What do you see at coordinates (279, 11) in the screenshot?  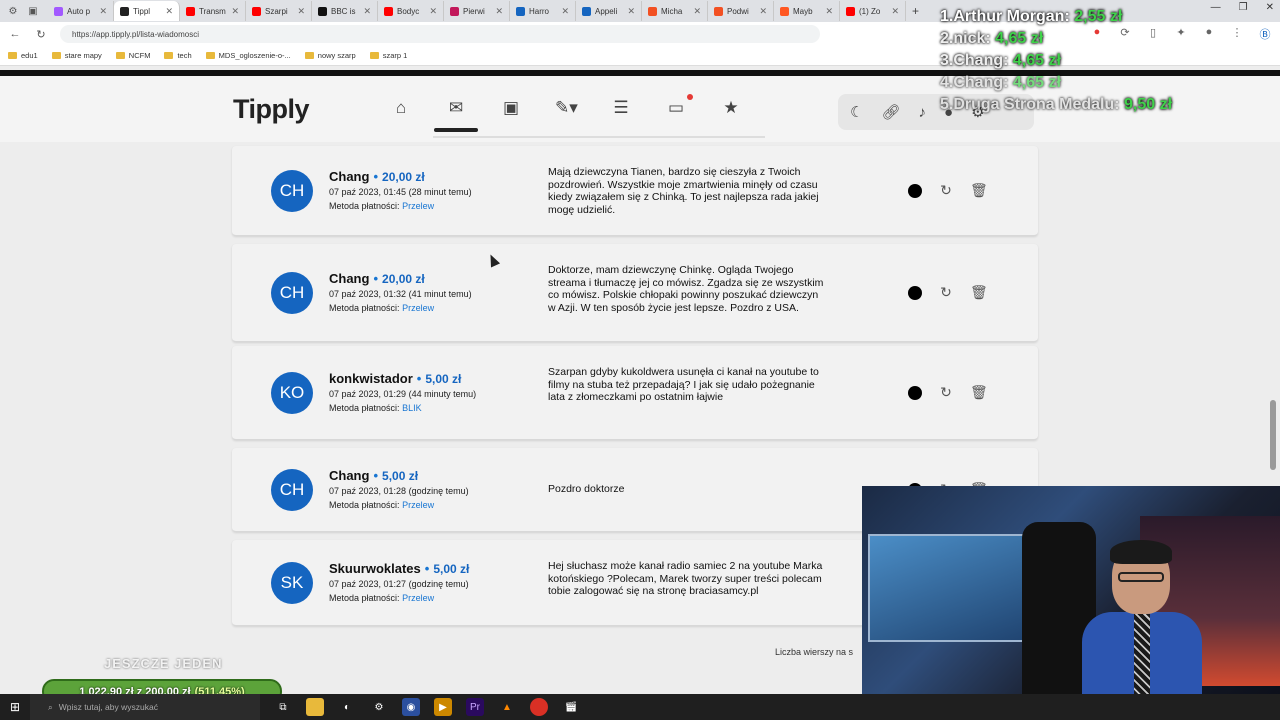 I see `browser-tab: Szarpi ✕` at bounding box center [279, 11].